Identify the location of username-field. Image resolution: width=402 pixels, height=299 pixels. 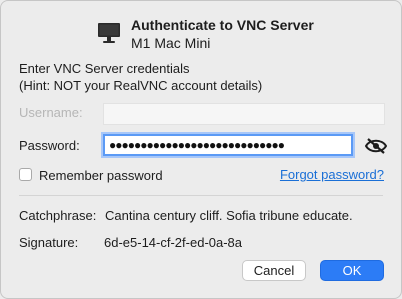
(244, 114).